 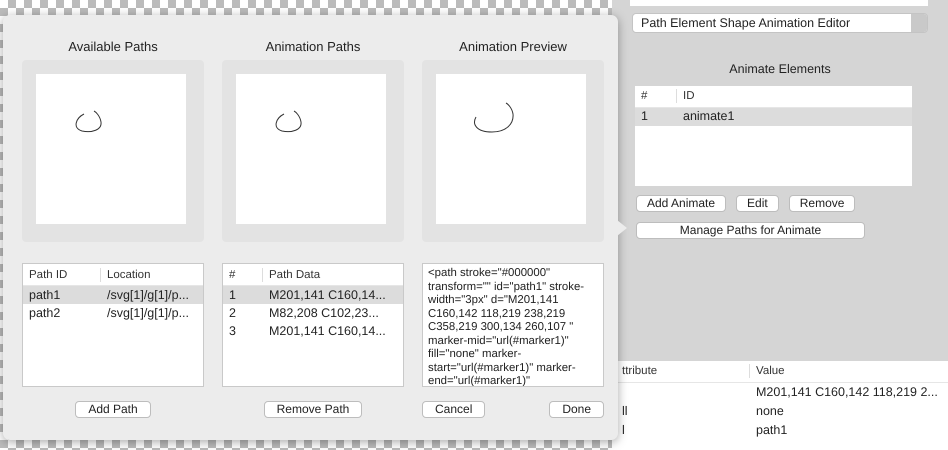 I want to click on panel-title: Available Paths, so click(x=113, y=45).